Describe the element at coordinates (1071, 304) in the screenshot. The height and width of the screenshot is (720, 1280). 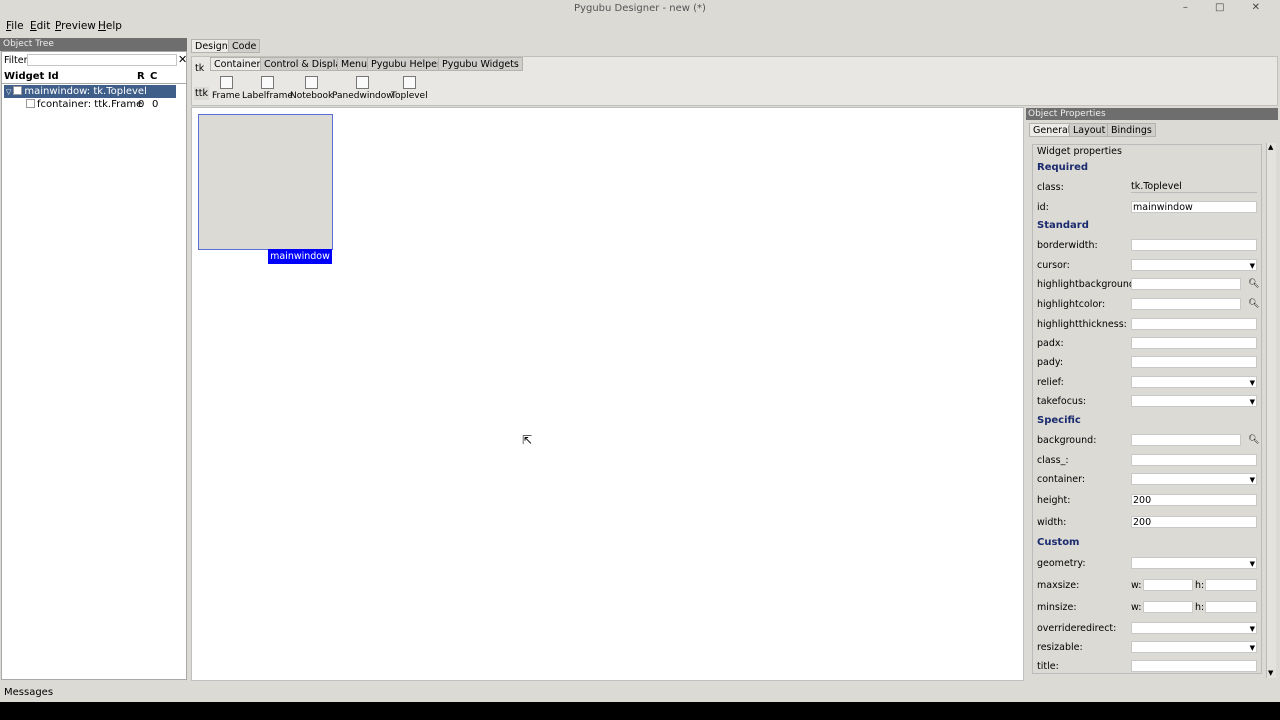
I see `prop-highlightcolor-label: highlightcolor:` at that location.